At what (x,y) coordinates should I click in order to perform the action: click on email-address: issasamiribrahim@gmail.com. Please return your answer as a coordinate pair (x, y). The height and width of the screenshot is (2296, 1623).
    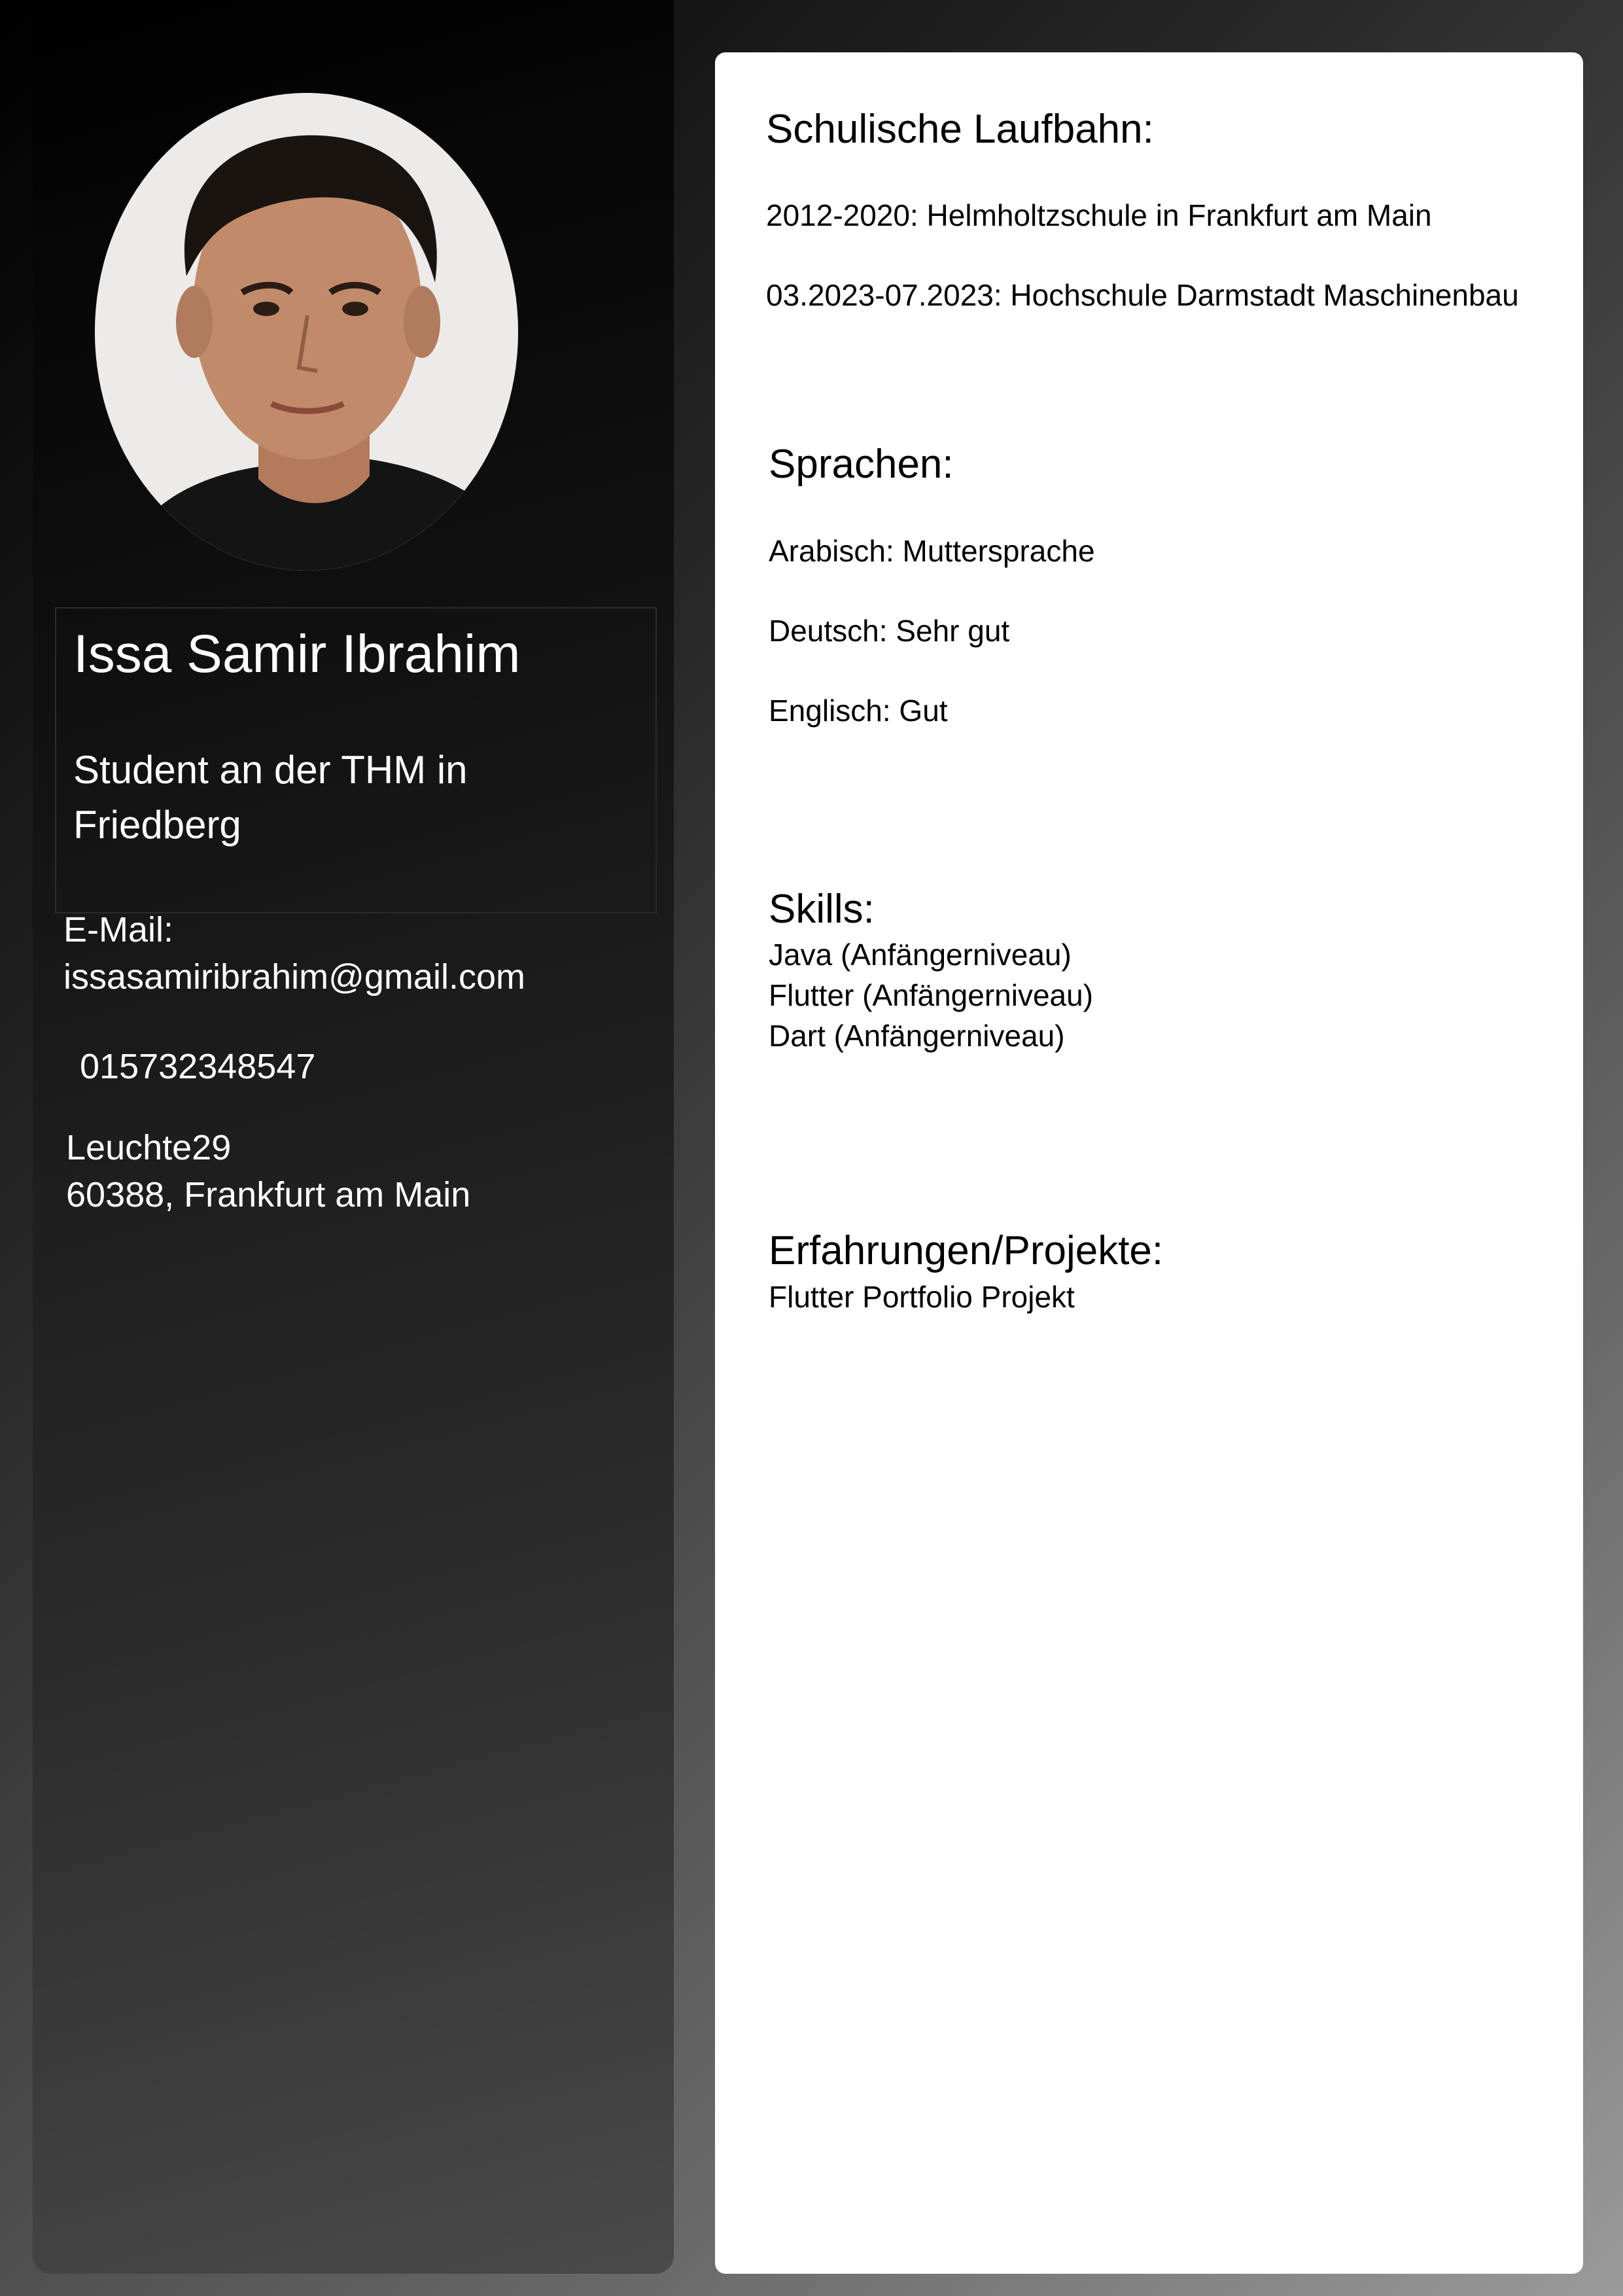
    Looking at the image, I should click on (294, 976).